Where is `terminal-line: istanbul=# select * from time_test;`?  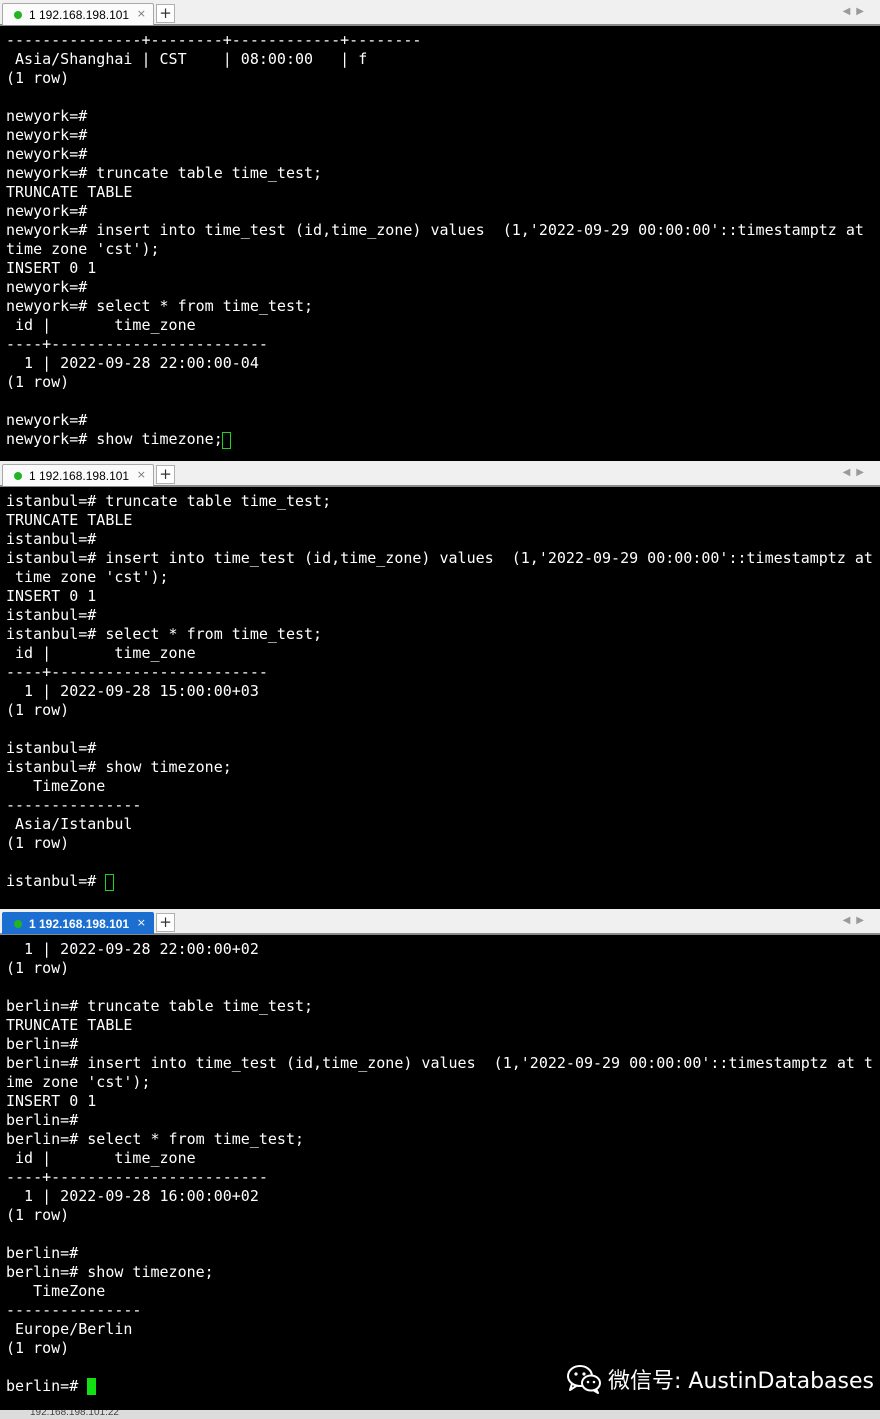
terminal-line: istanbul=# select * from time_test; is located at coordinates (164, 634).